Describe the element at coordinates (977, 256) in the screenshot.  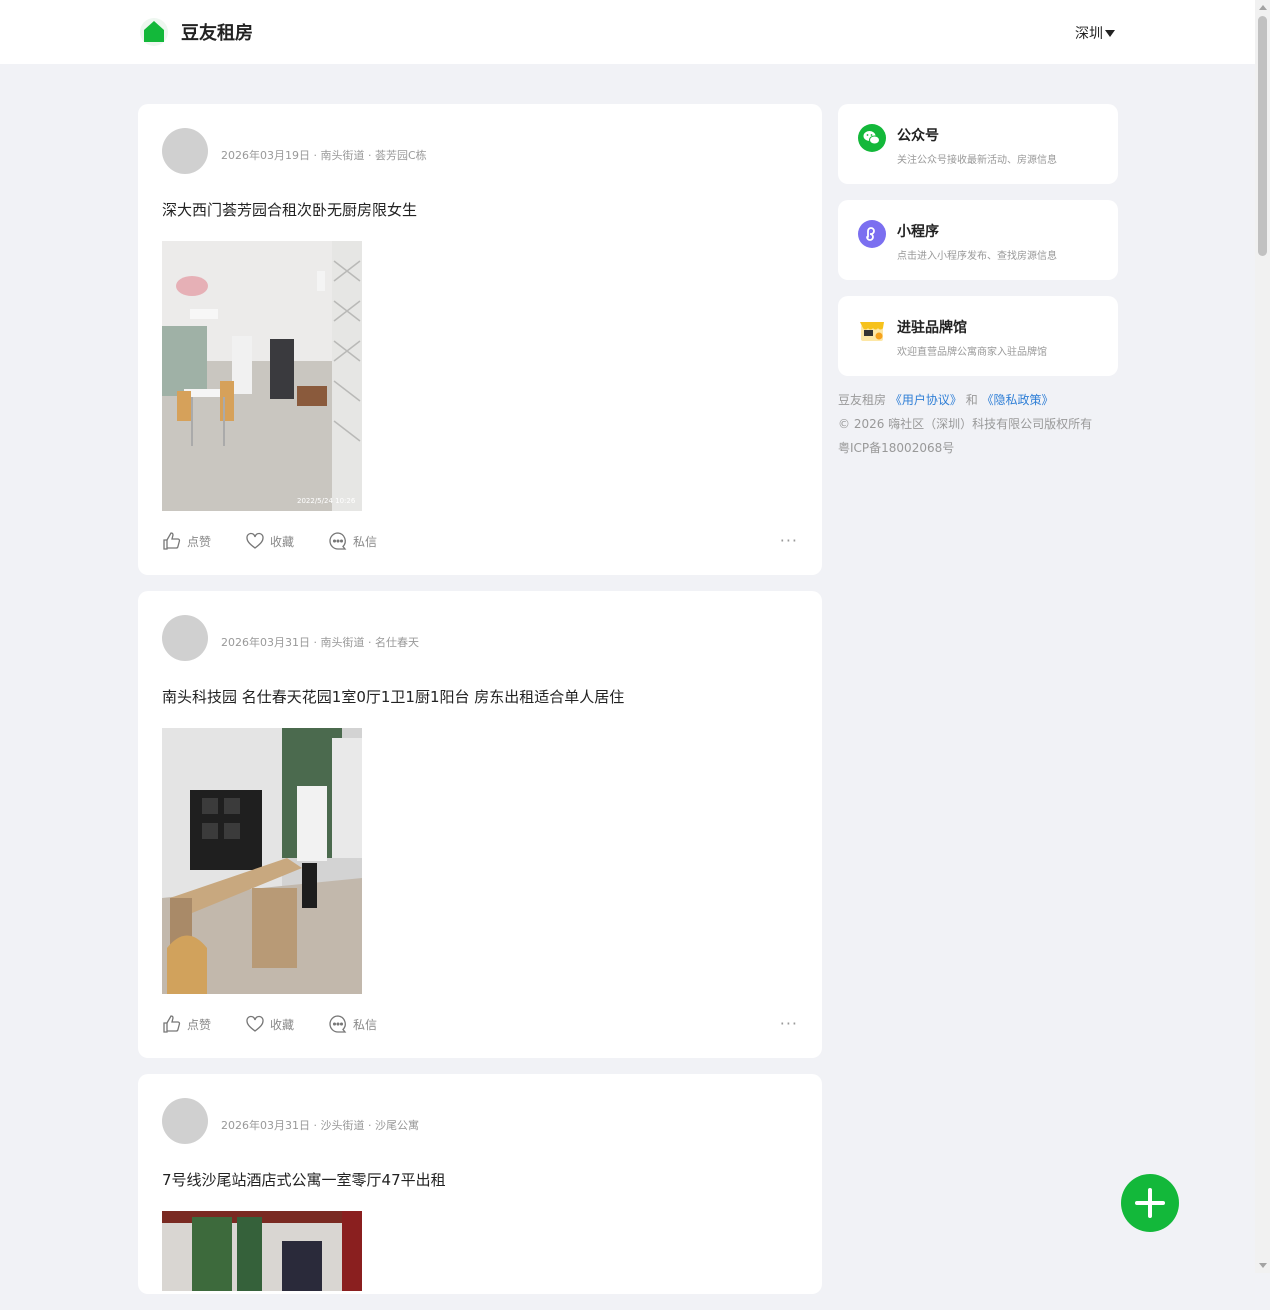
I see `card-description: 点击进入小程序发布、查找房源信息` at that location.